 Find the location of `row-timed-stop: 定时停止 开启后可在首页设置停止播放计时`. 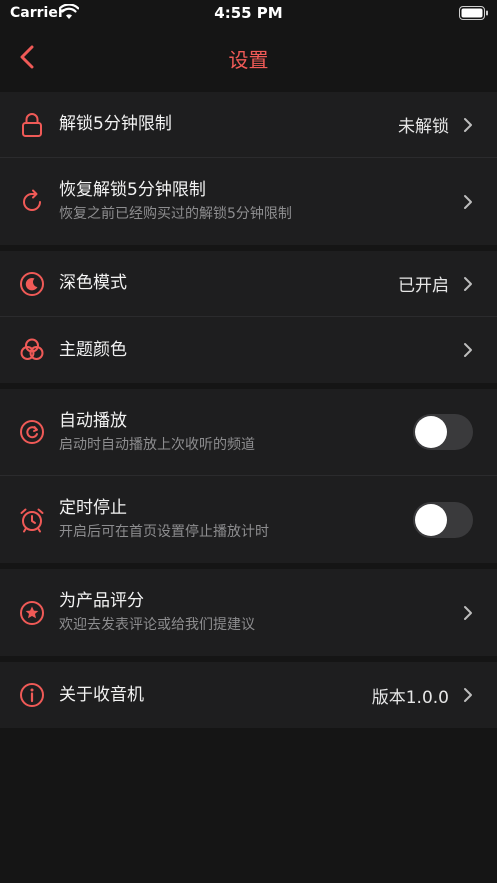

row-timed-stop: 定时停止 开启后可在首页设置停止播放计时 is located at coordinates (248, 519).